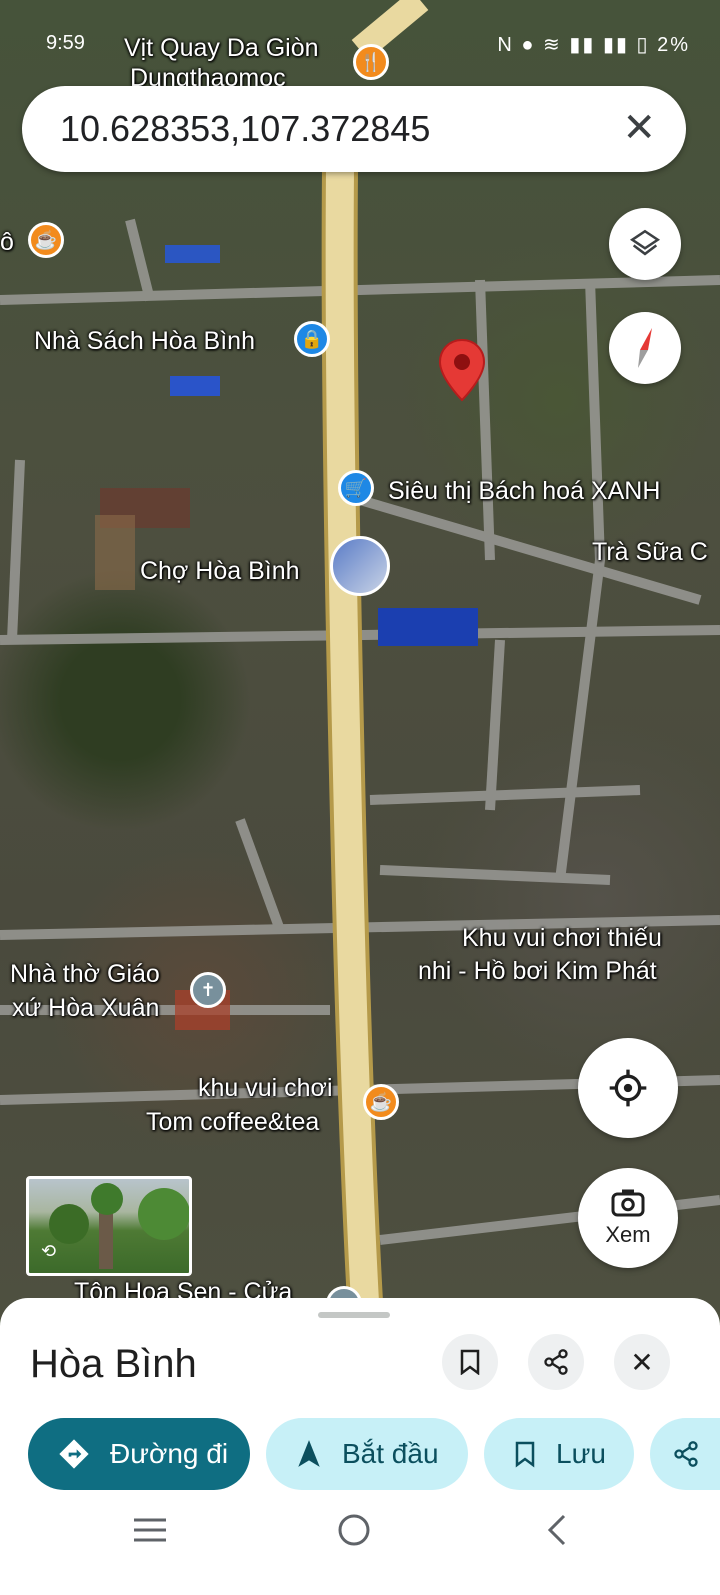 This screenshot has height=1595, width=720. I want to click on navigation-arrow-icon, so click(309, 1453).